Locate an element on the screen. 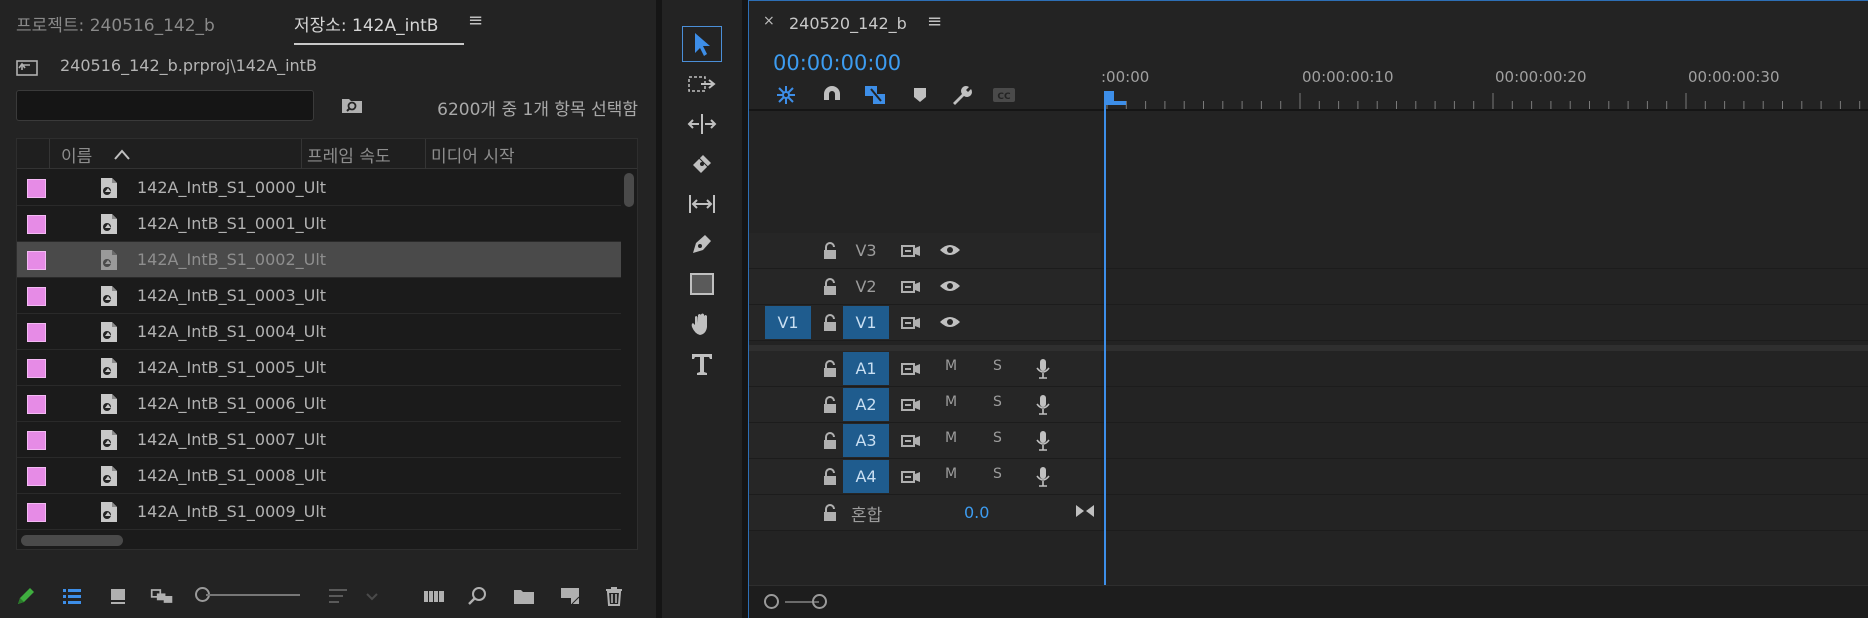 The width and height of the screenshot is (1868, 618). list-item: 142A_IntB_S1_0000_Ult is located at coordinates (319, 188).